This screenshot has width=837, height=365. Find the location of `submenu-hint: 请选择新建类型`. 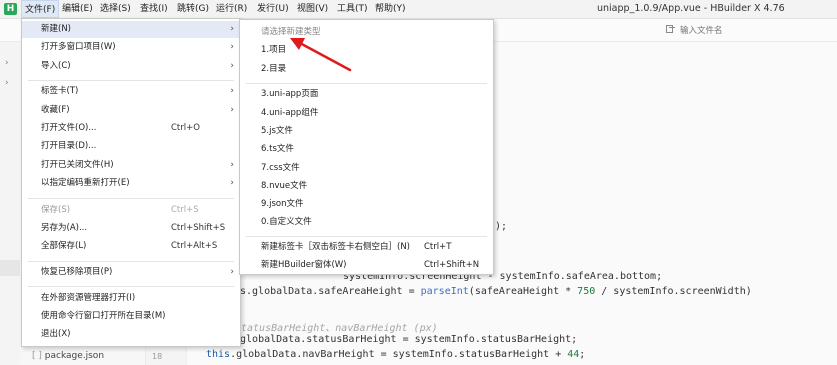

submenu-hint: 请选择新建类型 is located at coordinates (366, 32).